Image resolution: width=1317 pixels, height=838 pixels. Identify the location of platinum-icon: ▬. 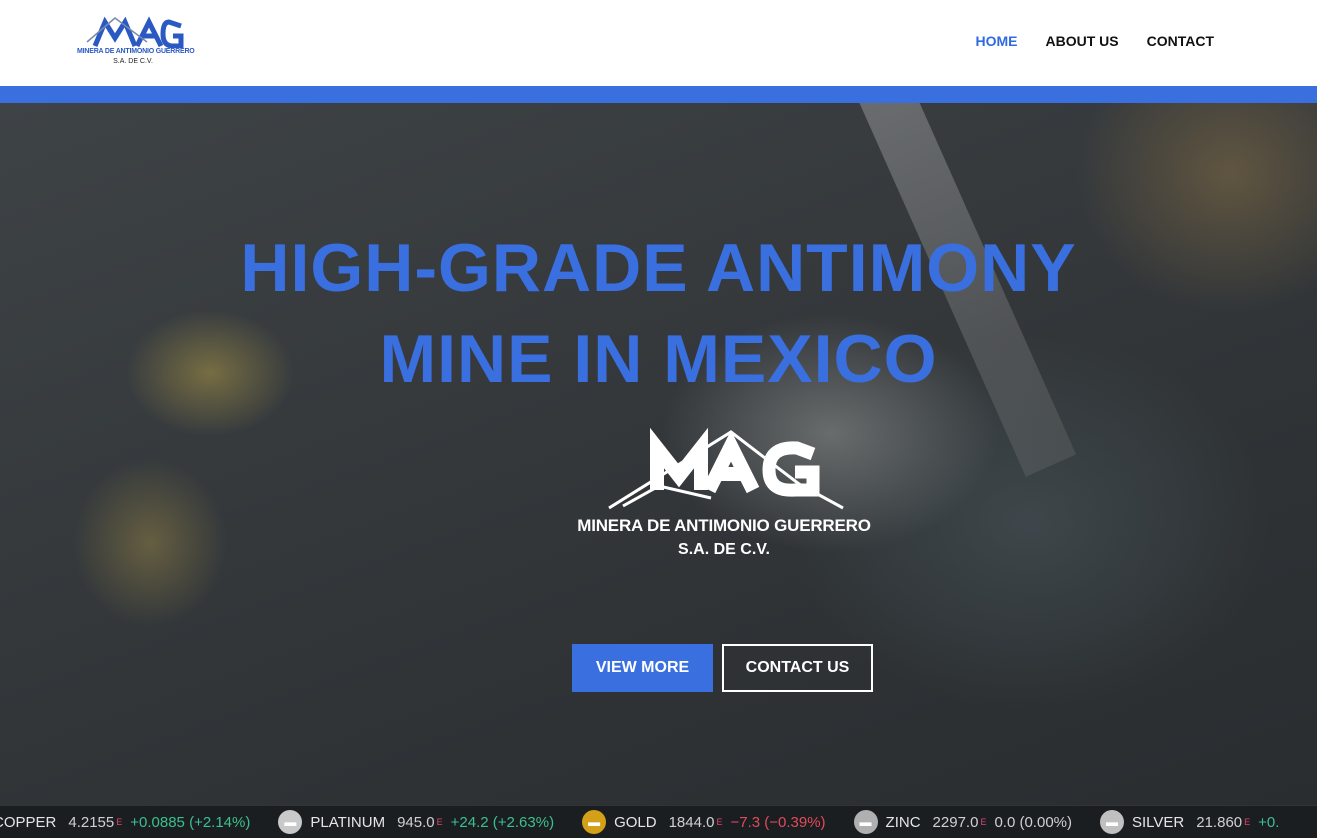
(290, 822).